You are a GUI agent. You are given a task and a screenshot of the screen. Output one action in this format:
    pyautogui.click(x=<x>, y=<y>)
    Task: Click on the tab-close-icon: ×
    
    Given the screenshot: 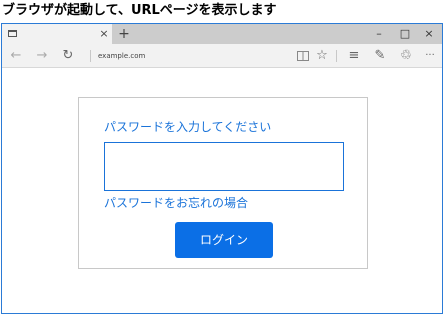 What is the action you would take?
    pyautogui.click(x=104, y=34)
    